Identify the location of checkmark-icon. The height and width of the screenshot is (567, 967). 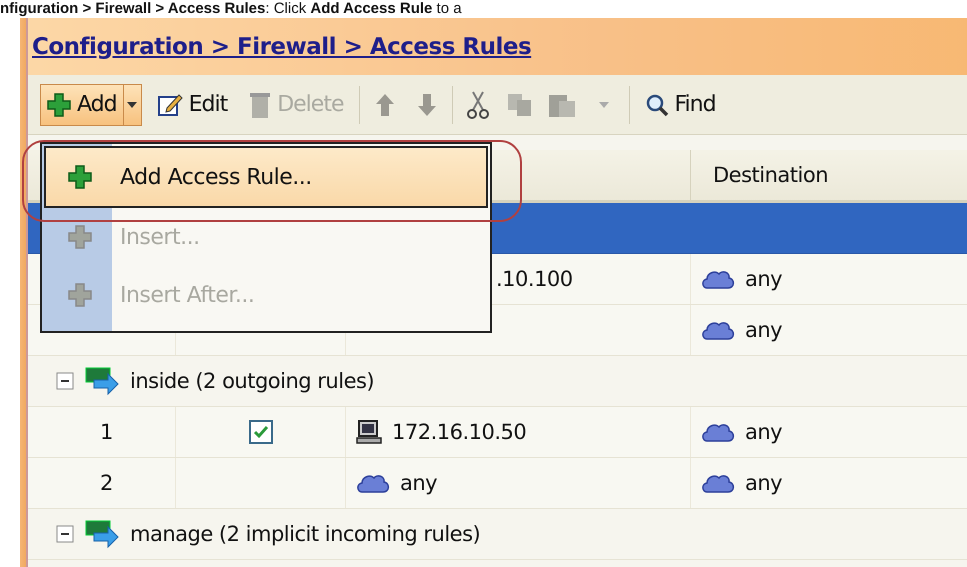
(260, 432).